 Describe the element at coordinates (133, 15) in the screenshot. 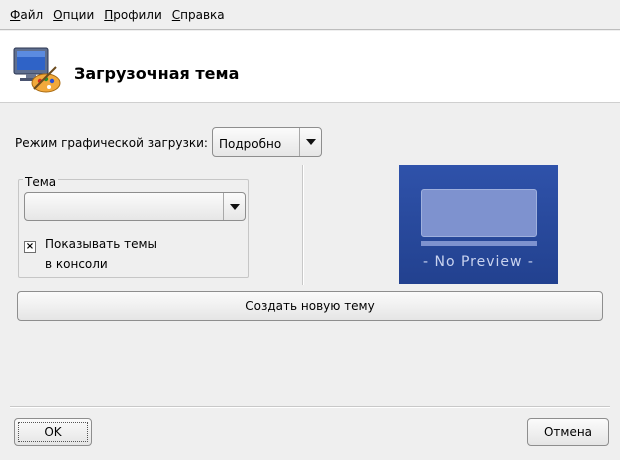

I see `menu-profiles: Профили` at that location.